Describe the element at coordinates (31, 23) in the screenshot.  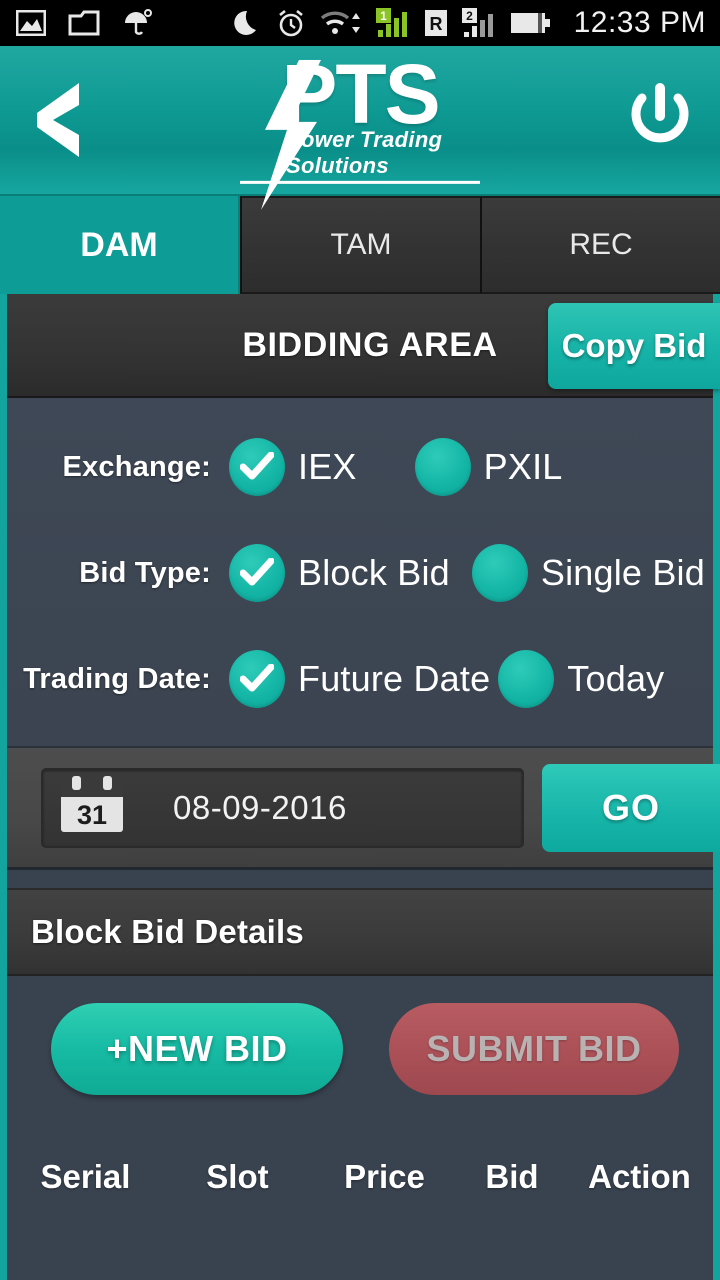
I see `image-icon` at that location.